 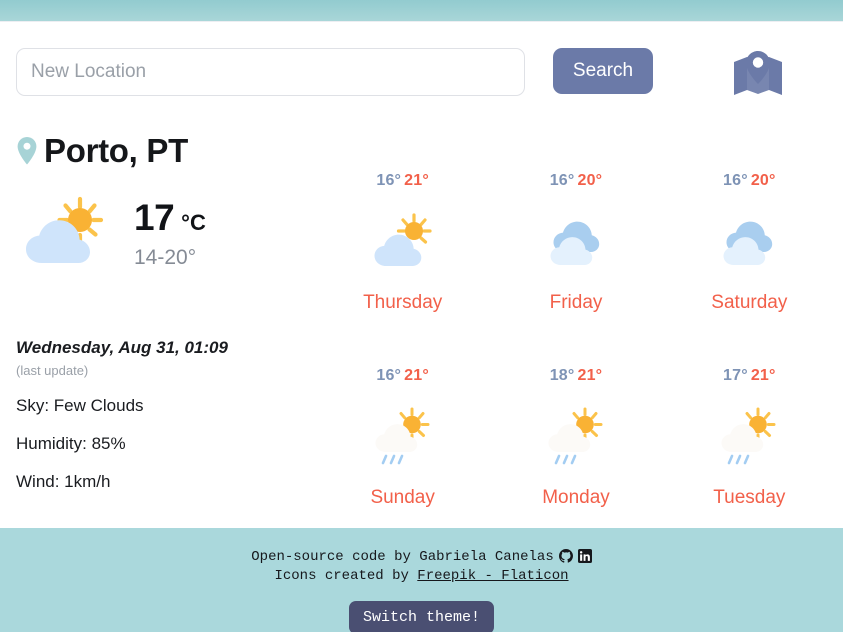 What do you see at coordinates (402, 497) in the screenshot?
I see `forecast-day: Sunday` at bounding box center [402, 497].